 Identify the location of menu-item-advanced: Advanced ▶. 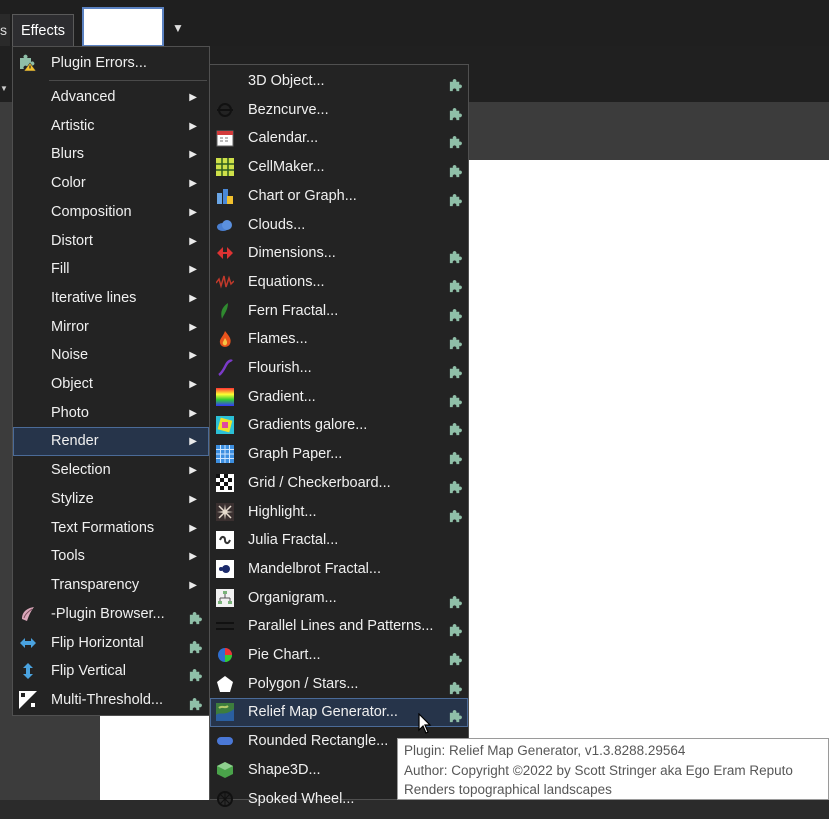
(111, 97).